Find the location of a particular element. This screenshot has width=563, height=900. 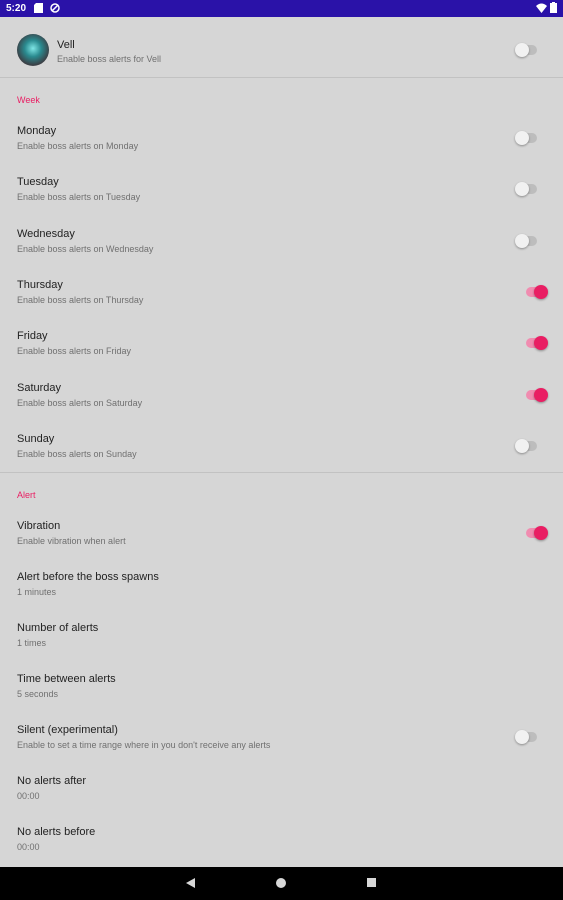

no-signal-icon is located at coordinates (55, 8).